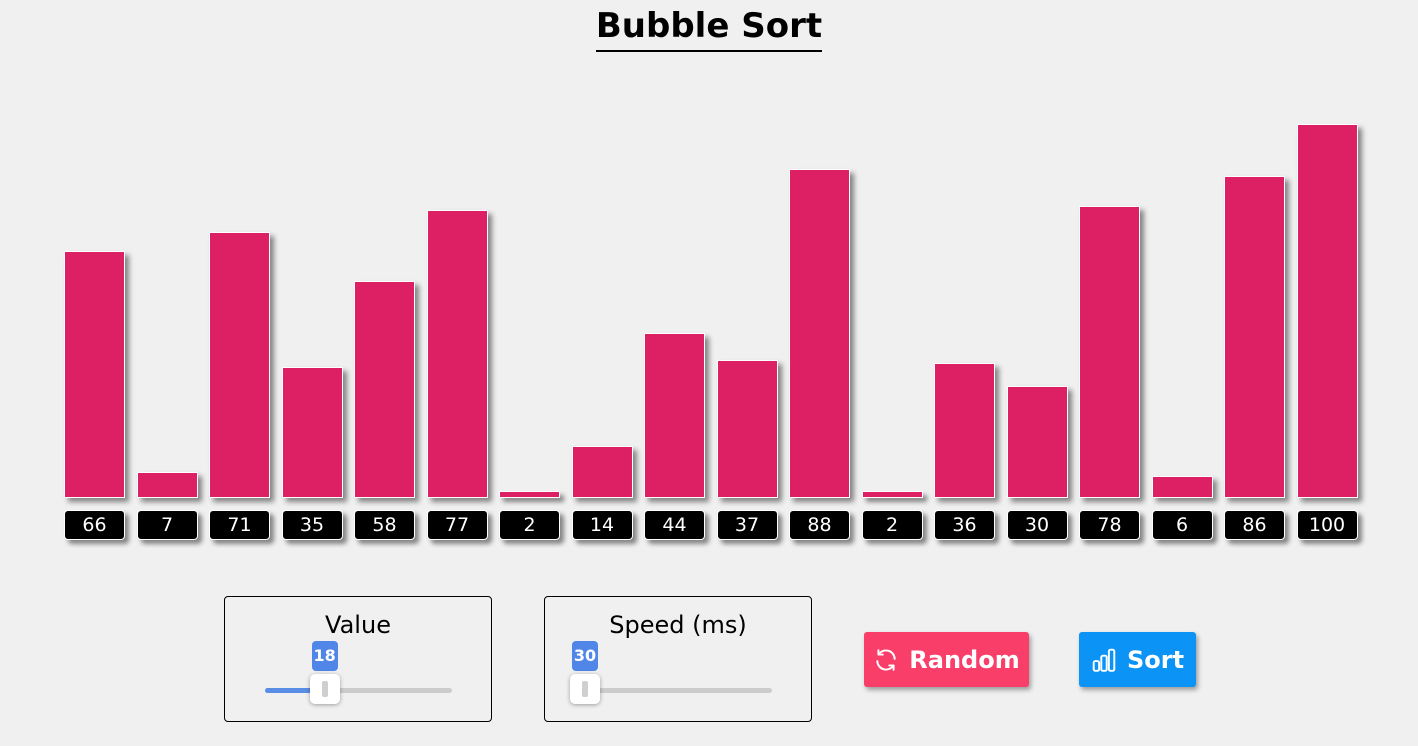 The height and width of the screenshot is (746, 1418). What do you see at coordinates (384, 525) in the screenshot?
I see `bar-value-label: 58` at bounding box center [384, 525].